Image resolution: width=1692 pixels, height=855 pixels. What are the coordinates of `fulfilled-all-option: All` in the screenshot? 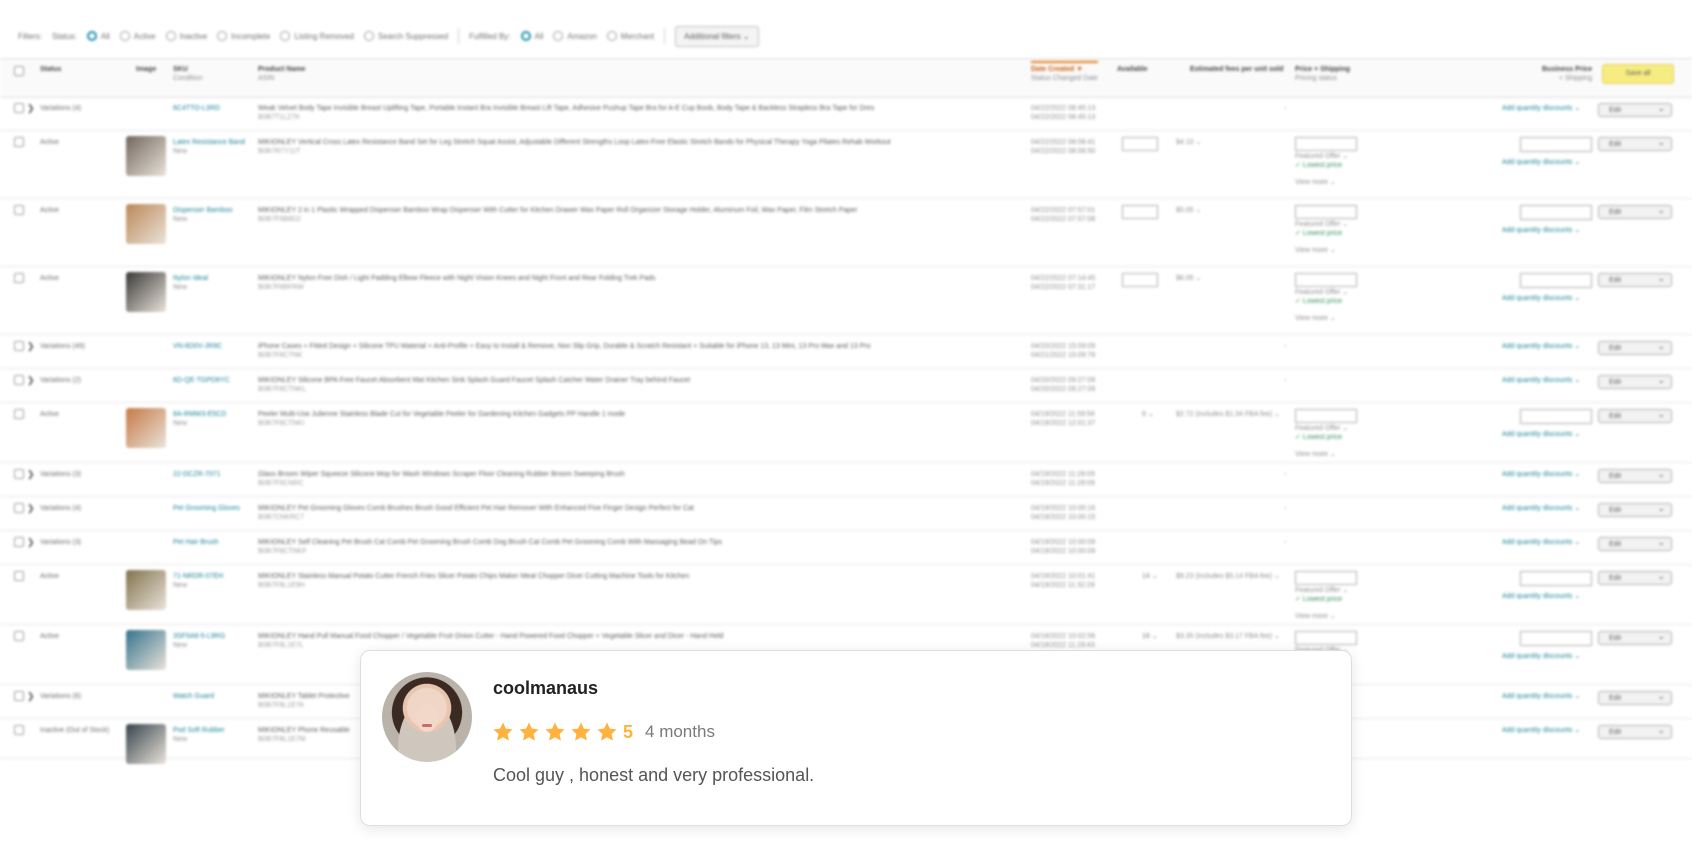 It's located at (531, 36).